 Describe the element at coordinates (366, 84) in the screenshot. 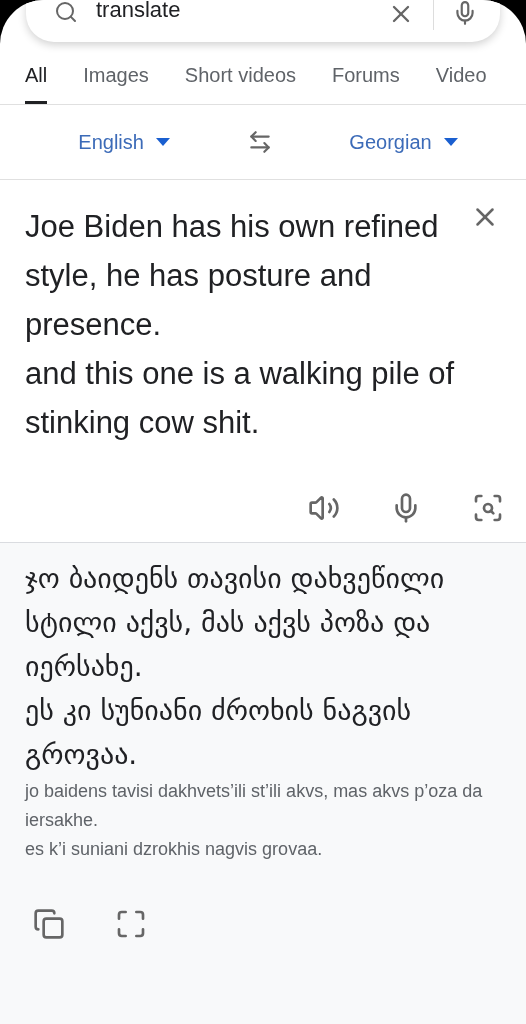

I see `tab: Forums` at that location.